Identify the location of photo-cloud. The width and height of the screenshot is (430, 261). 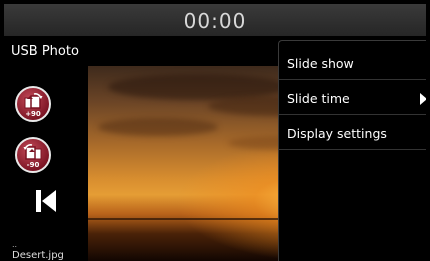
(158, 127).